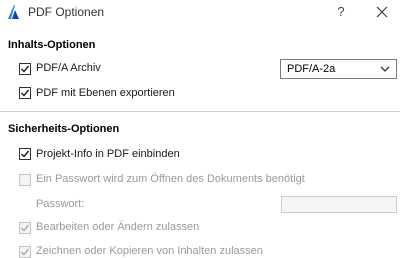 The width and height of the screenshot is (400, 258). I want to click on password-label: Passwort:, so click(60, 204).